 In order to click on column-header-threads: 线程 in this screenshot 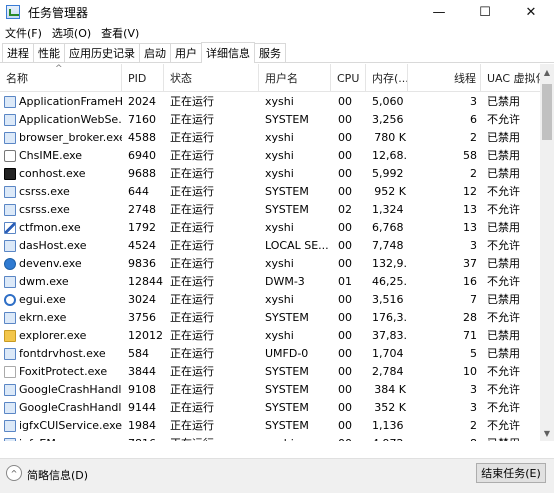, I will do `click(444, 78)`.